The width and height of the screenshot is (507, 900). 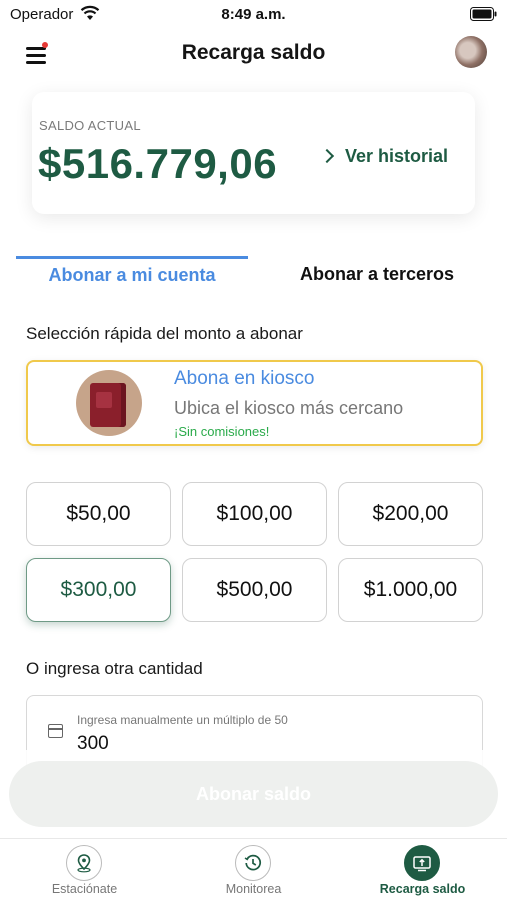 I want to click on recharge-icon, so click(x=422, y=863).